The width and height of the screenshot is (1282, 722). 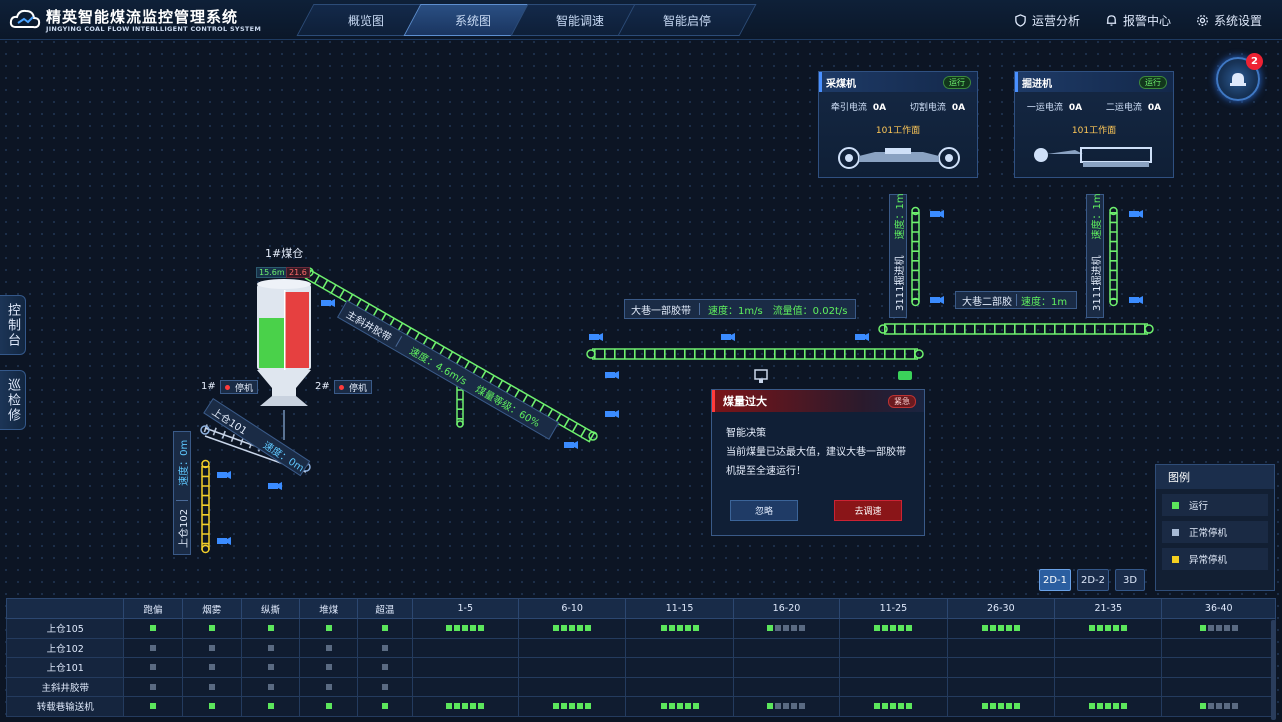 I want to click on belt-bin102, so click(x=205, y=506).